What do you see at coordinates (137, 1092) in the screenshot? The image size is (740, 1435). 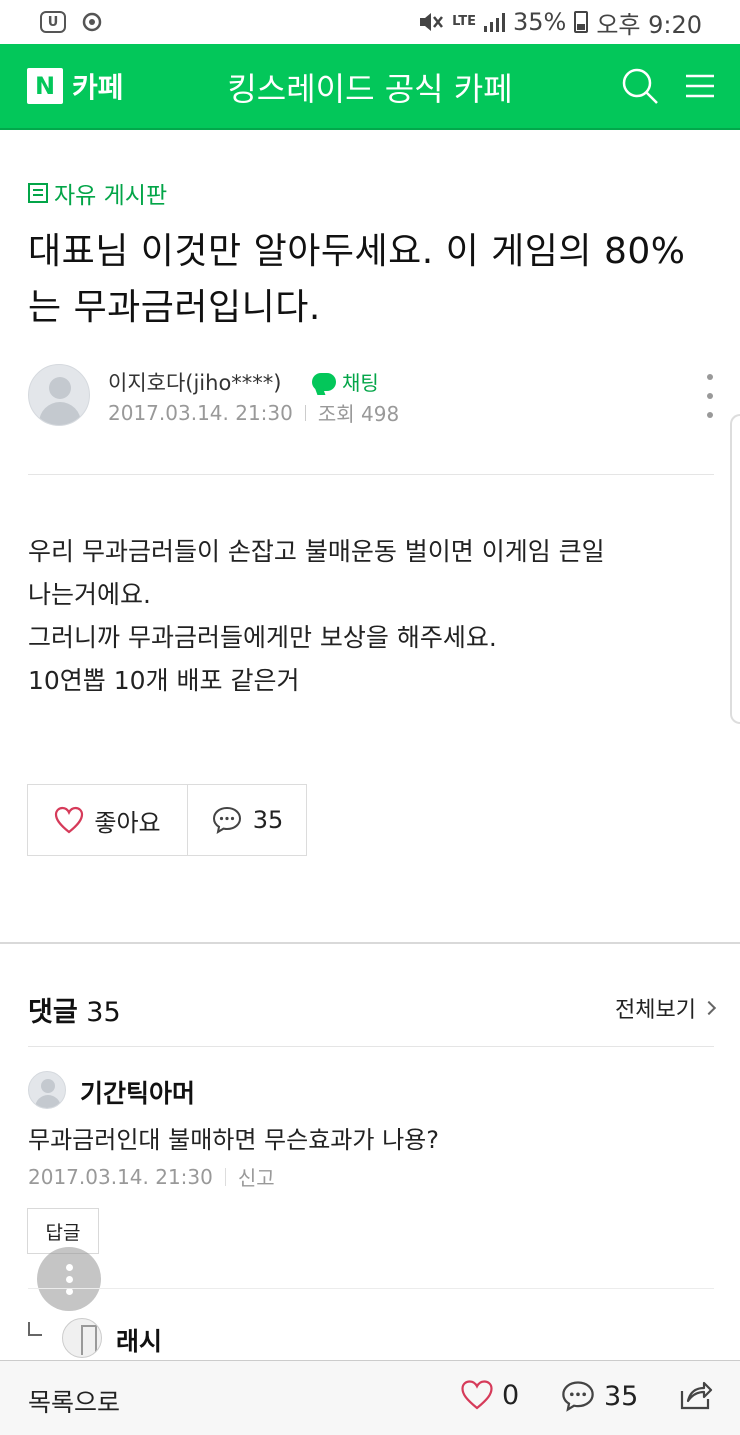 I see `commenter-nickname: 기간틱아머` at bounding box center [137, 1092].